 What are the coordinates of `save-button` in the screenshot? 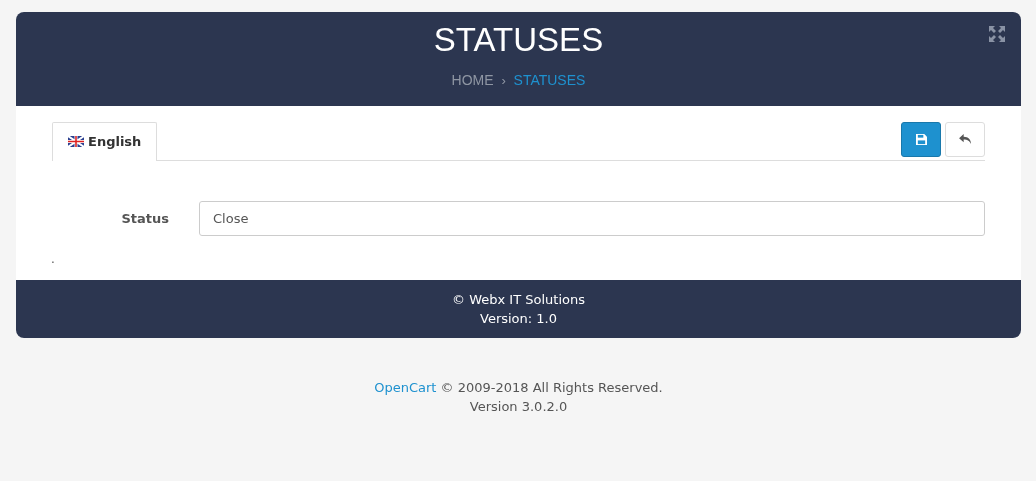 It's located at (921, 139).